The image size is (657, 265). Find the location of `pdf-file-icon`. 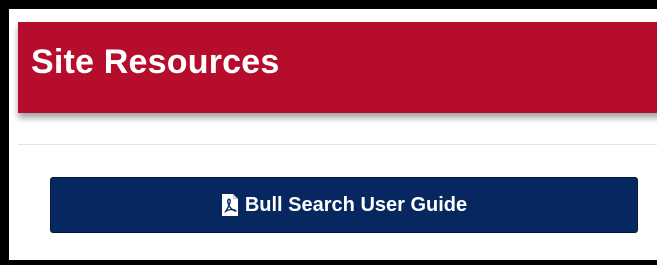

pdf-file-icon is located at coordinates (230, 205).